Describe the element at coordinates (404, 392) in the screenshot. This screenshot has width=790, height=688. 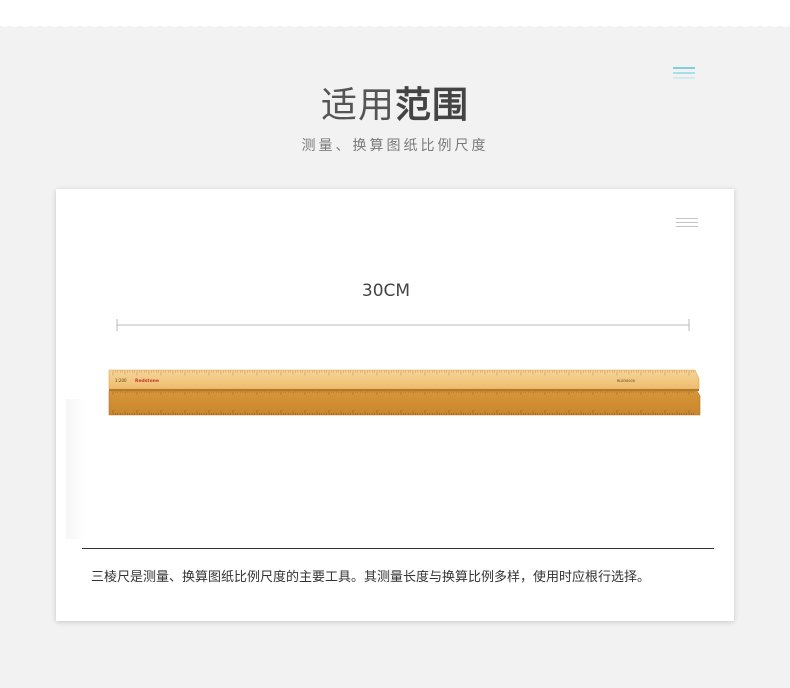
I see `ruler-image: 1:200 Redstone RLB30000` at that location.